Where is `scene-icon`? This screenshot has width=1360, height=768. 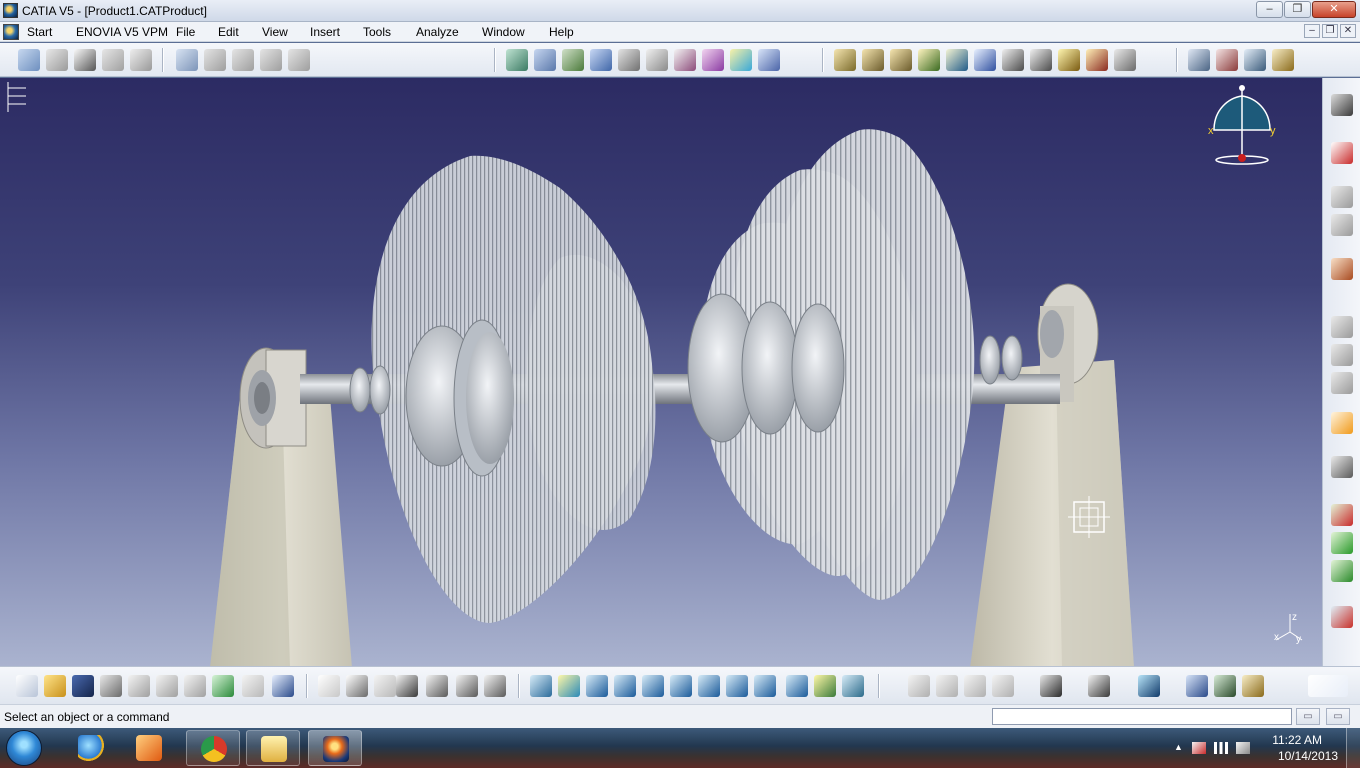
scene-icon is located at coordinates (1342, 197).